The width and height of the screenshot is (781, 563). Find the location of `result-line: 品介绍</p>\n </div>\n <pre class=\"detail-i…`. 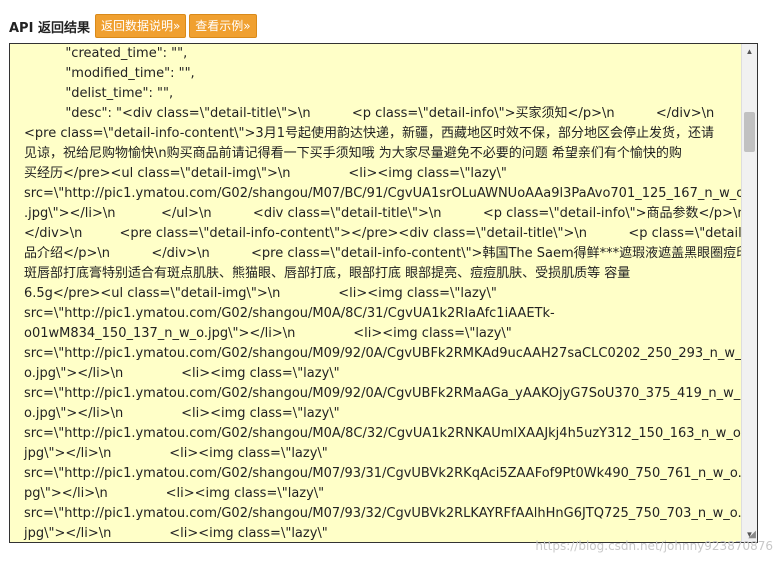

result-line: 品介绍</p>\n </div>\n <pre class=\"detail-i… is located at coordinates (391, 253).